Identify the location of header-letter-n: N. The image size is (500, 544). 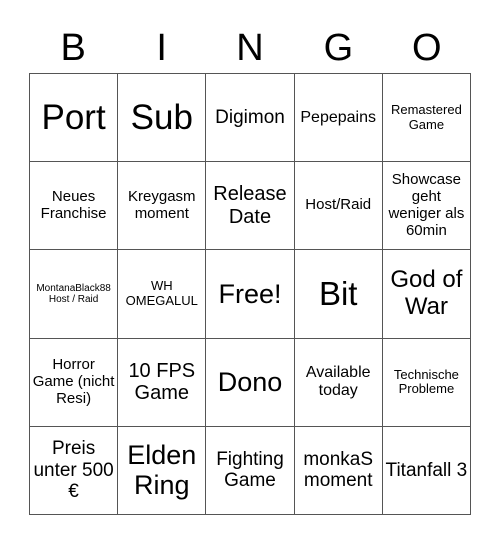
(250, 48).